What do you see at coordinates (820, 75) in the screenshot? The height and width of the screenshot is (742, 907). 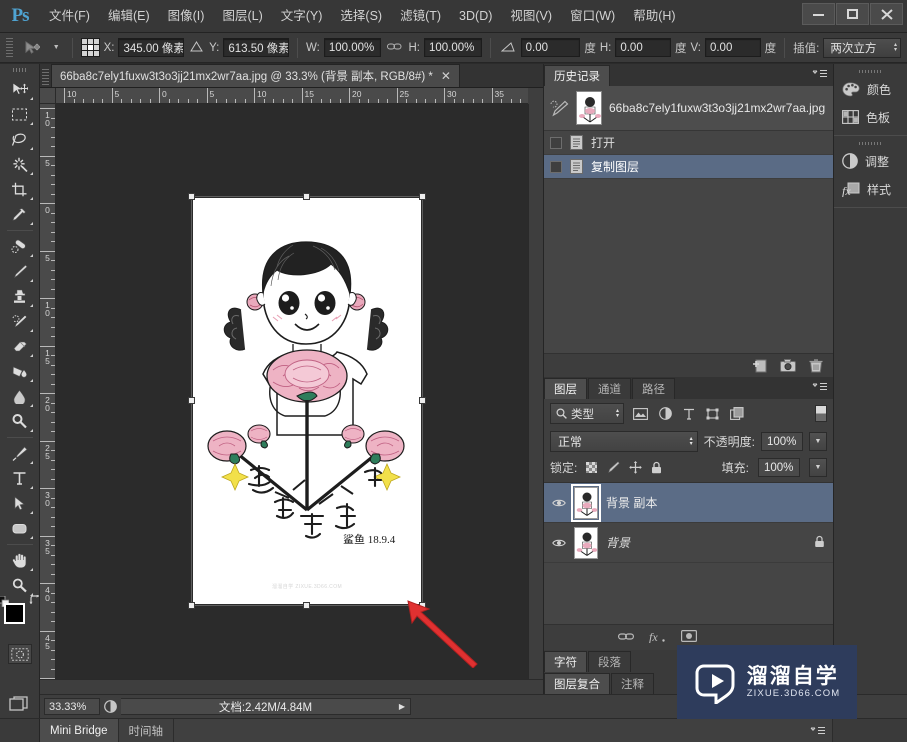 I see `history-panel-menu-icon` at bounding box center [820, 75].